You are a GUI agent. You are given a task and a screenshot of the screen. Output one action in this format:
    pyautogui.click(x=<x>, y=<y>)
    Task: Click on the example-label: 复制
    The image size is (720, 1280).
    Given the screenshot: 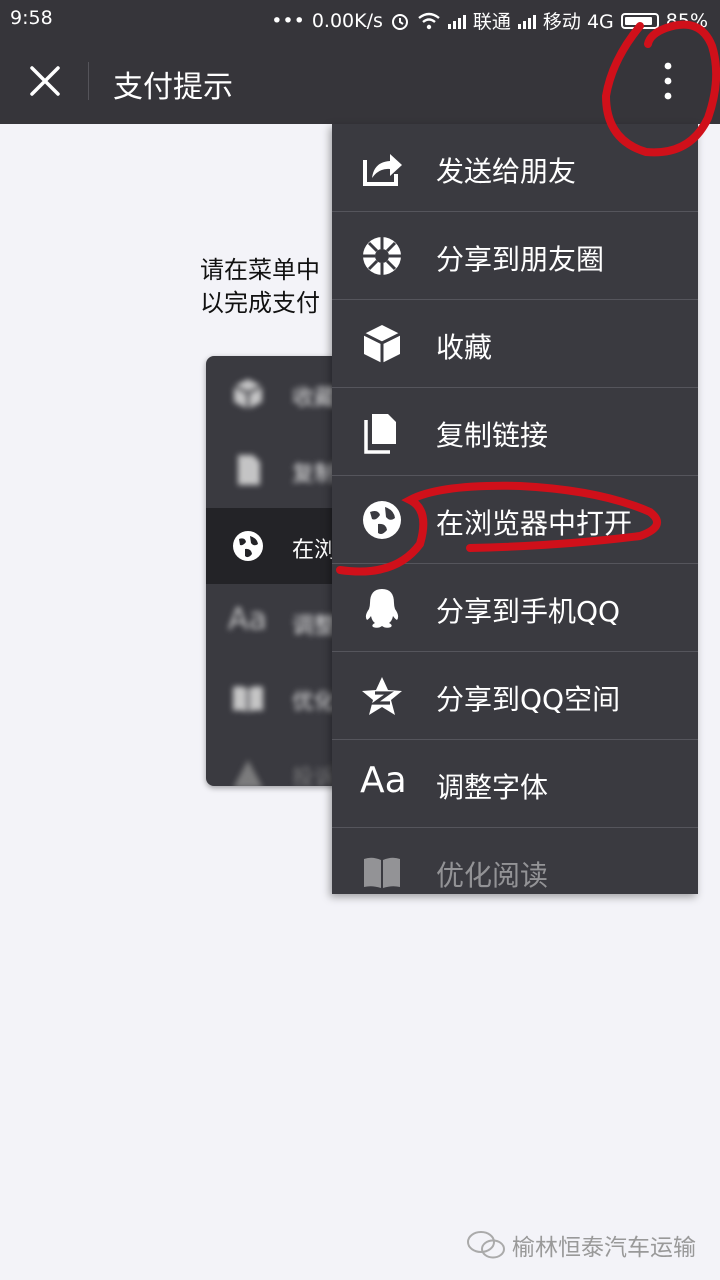 What is the action you would take?
    pyautogui.click(x=314, y=474)
    